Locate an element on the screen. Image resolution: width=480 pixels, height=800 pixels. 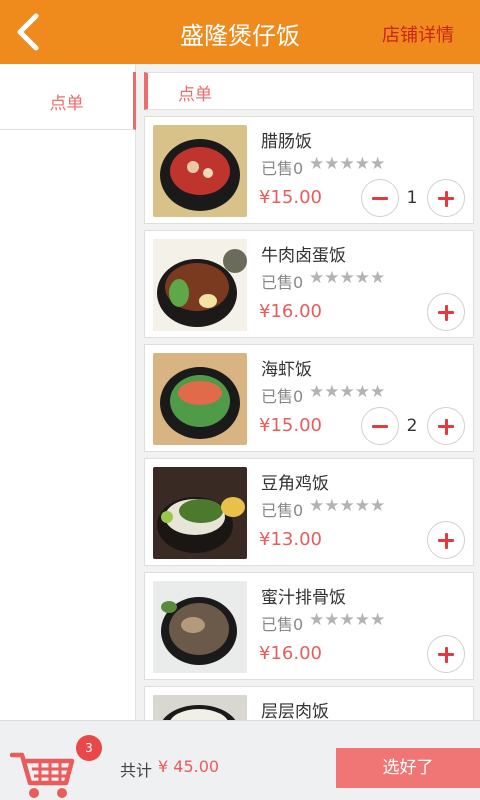
total-amount: ¥ 45.00 is located at coordinates (189, 766).